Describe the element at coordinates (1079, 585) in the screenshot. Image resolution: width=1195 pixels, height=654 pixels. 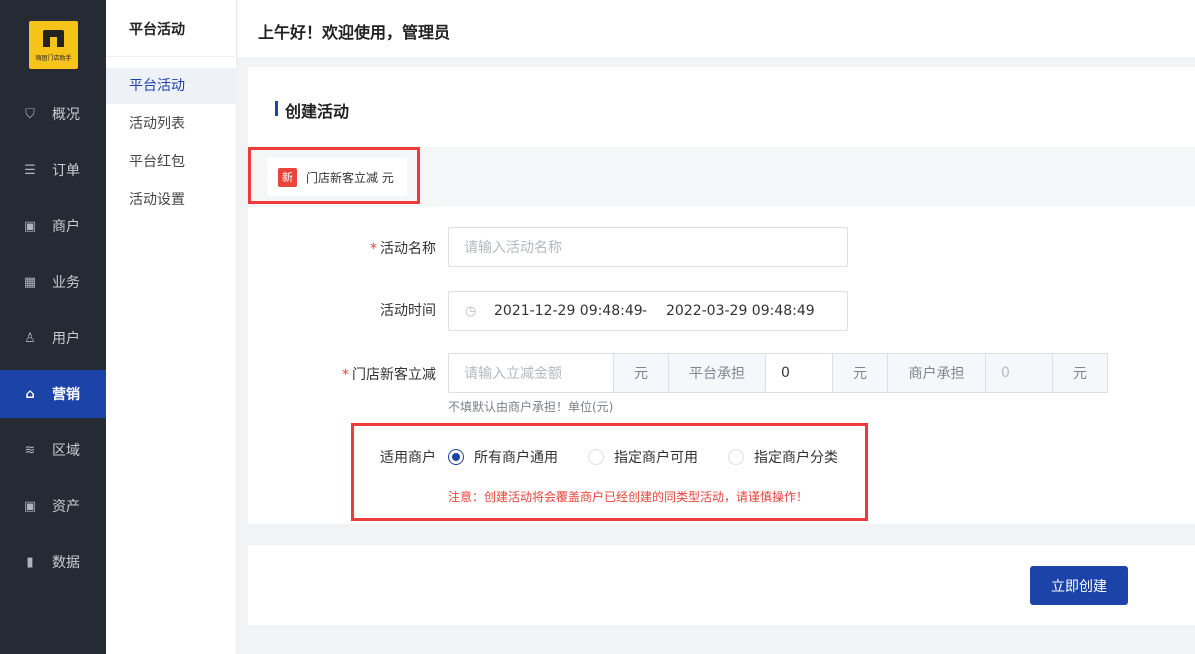
I see `create-button: 立即创建` at that location.